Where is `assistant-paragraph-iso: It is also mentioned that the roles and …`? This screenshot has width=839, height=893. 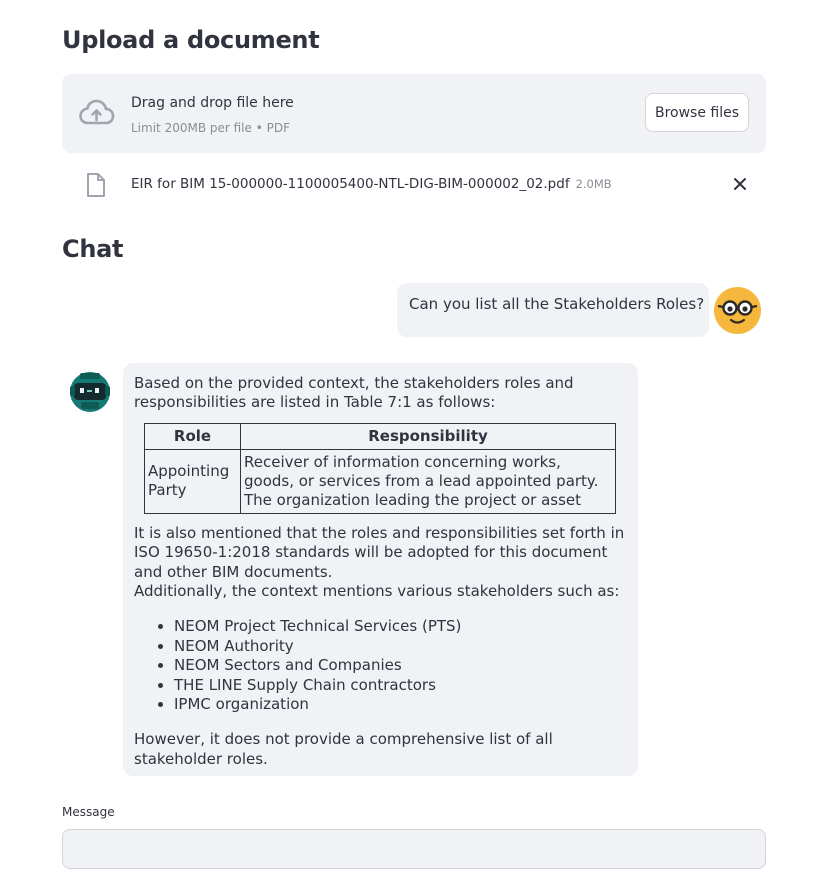 assistant-paragraph-iso: It is also mentioned that the roles and … is located at coordinates (379, 552).